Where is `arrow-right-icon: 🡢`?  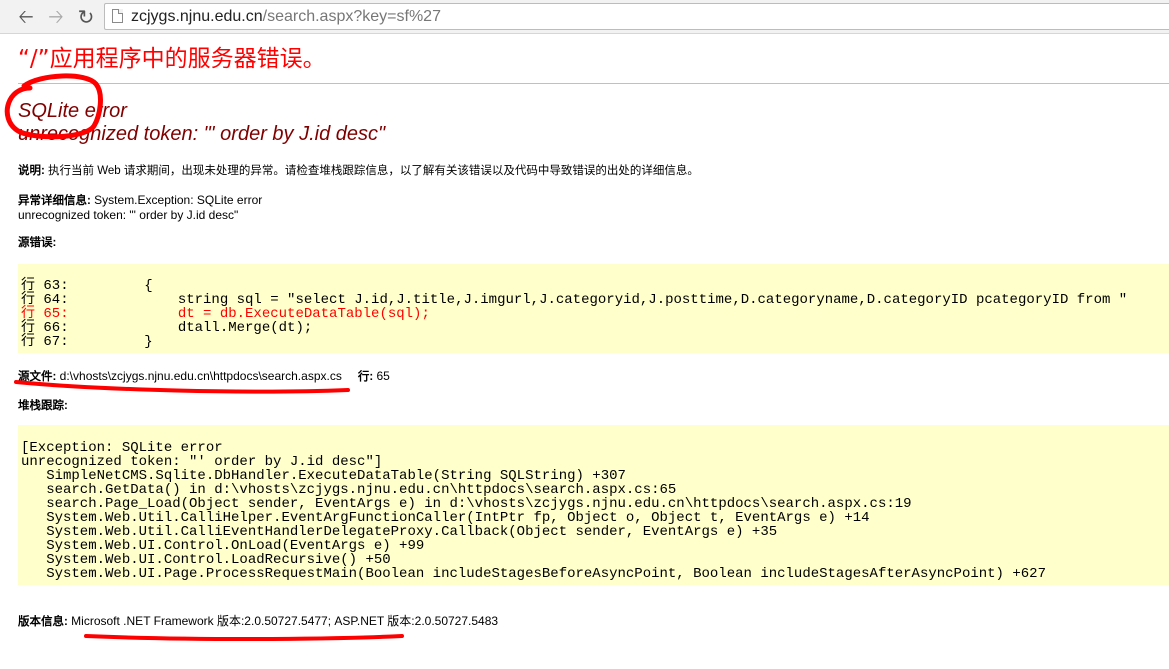
arrow-right-icon: 🡢 is located at coordinates (56, 17).